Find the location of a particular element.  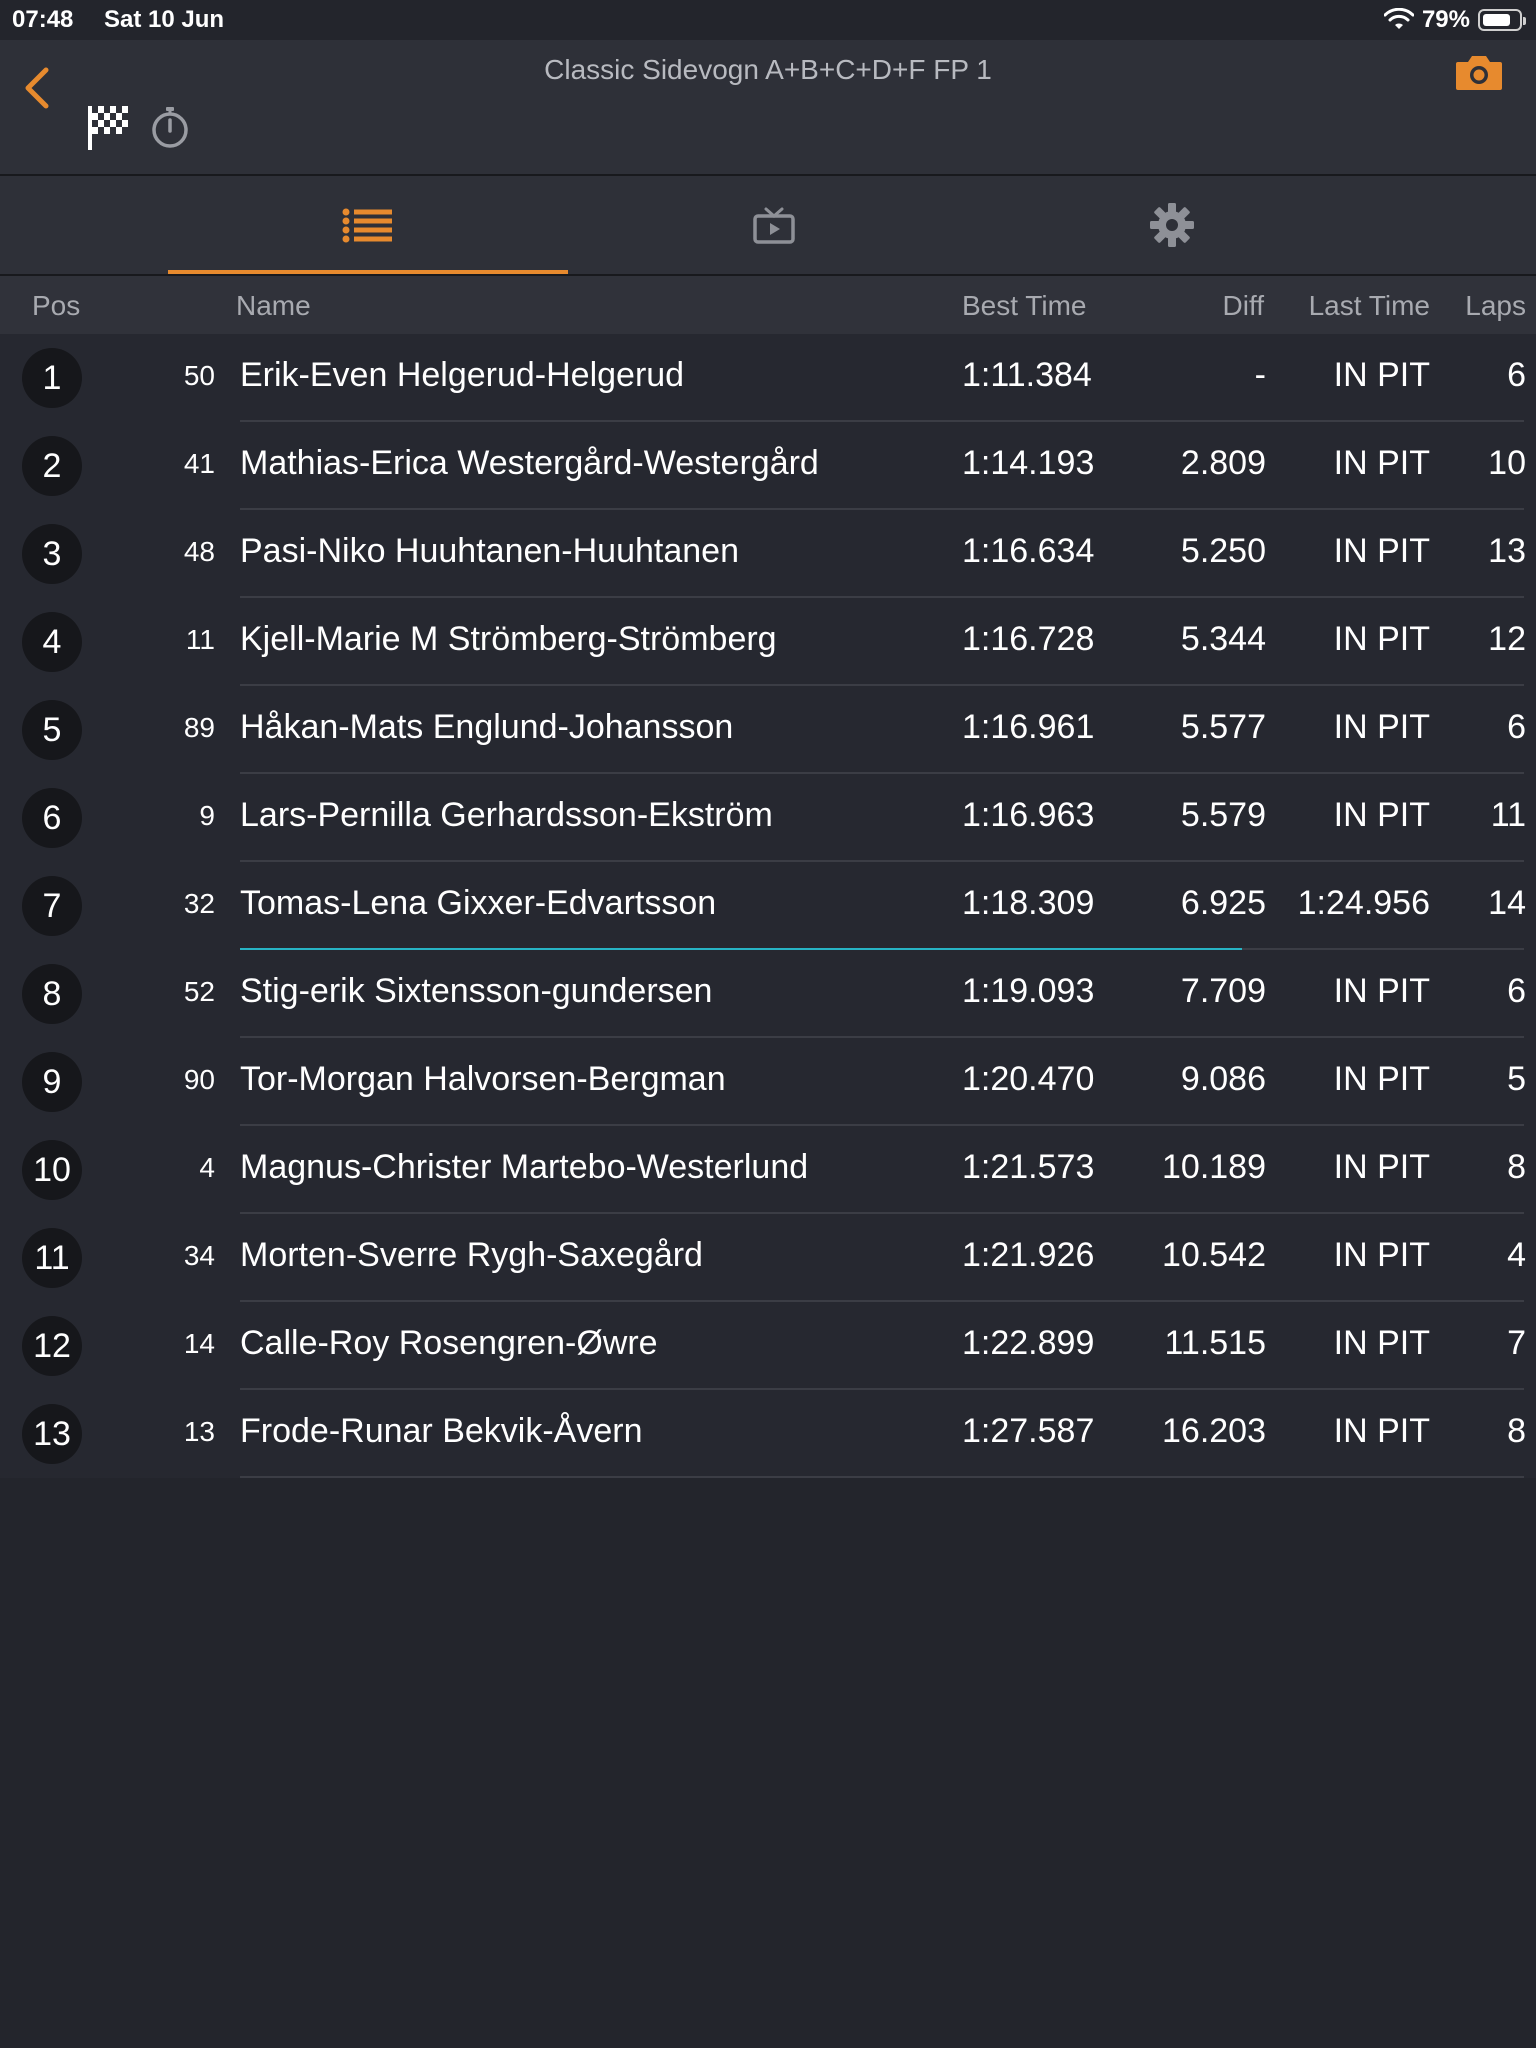

stopwatch-icon is located at coordinates (170, 127).